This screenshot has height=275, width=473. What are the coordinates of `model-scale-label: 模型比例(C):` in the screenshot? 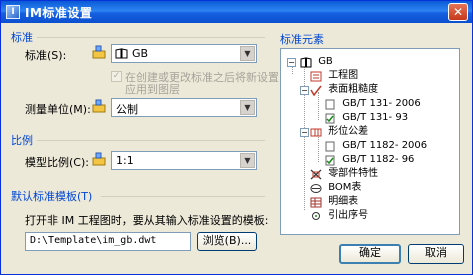 It's located at (57, 162).